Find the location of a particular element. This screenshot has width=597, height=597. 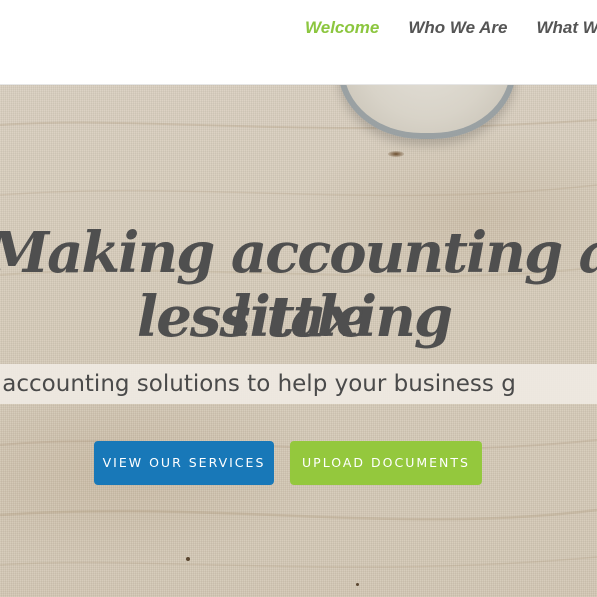

view-our-services-button: VIEW OUR SERVICES is located at coordinates (184, 463).